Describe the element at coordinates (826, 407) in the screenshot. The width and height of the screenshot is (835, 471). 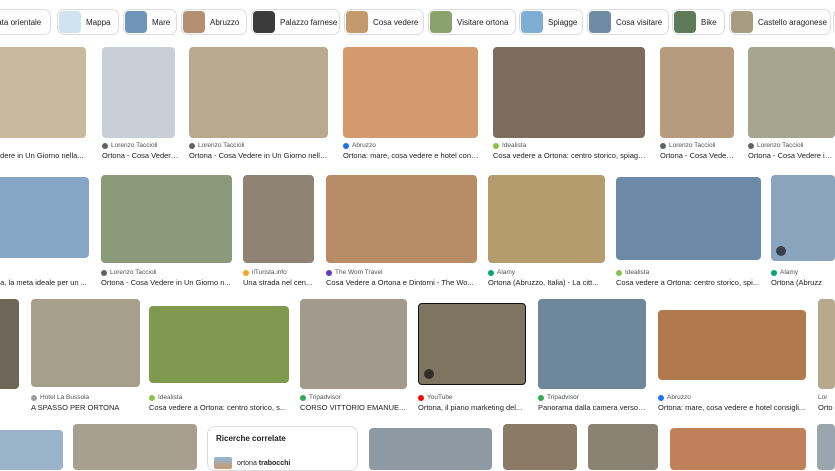
I see `result-title: Orto` at that location.